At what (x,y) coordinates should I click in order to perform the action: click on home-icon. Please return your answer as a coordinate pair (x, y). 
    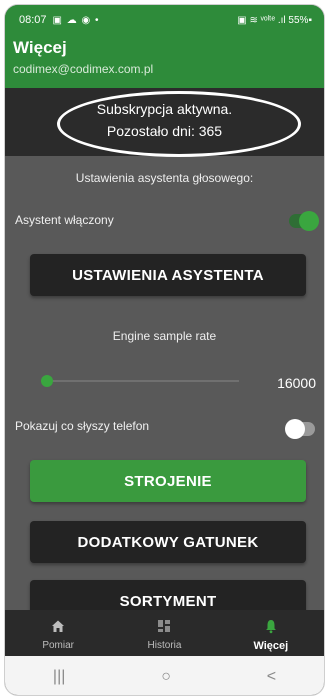
    Looking at the image, I should click on (58, 626).